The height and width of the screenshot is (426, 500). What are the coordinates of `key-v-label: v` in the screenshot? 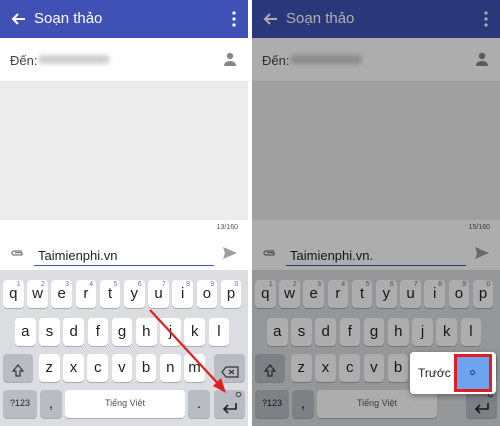 It's located at (122, 367).